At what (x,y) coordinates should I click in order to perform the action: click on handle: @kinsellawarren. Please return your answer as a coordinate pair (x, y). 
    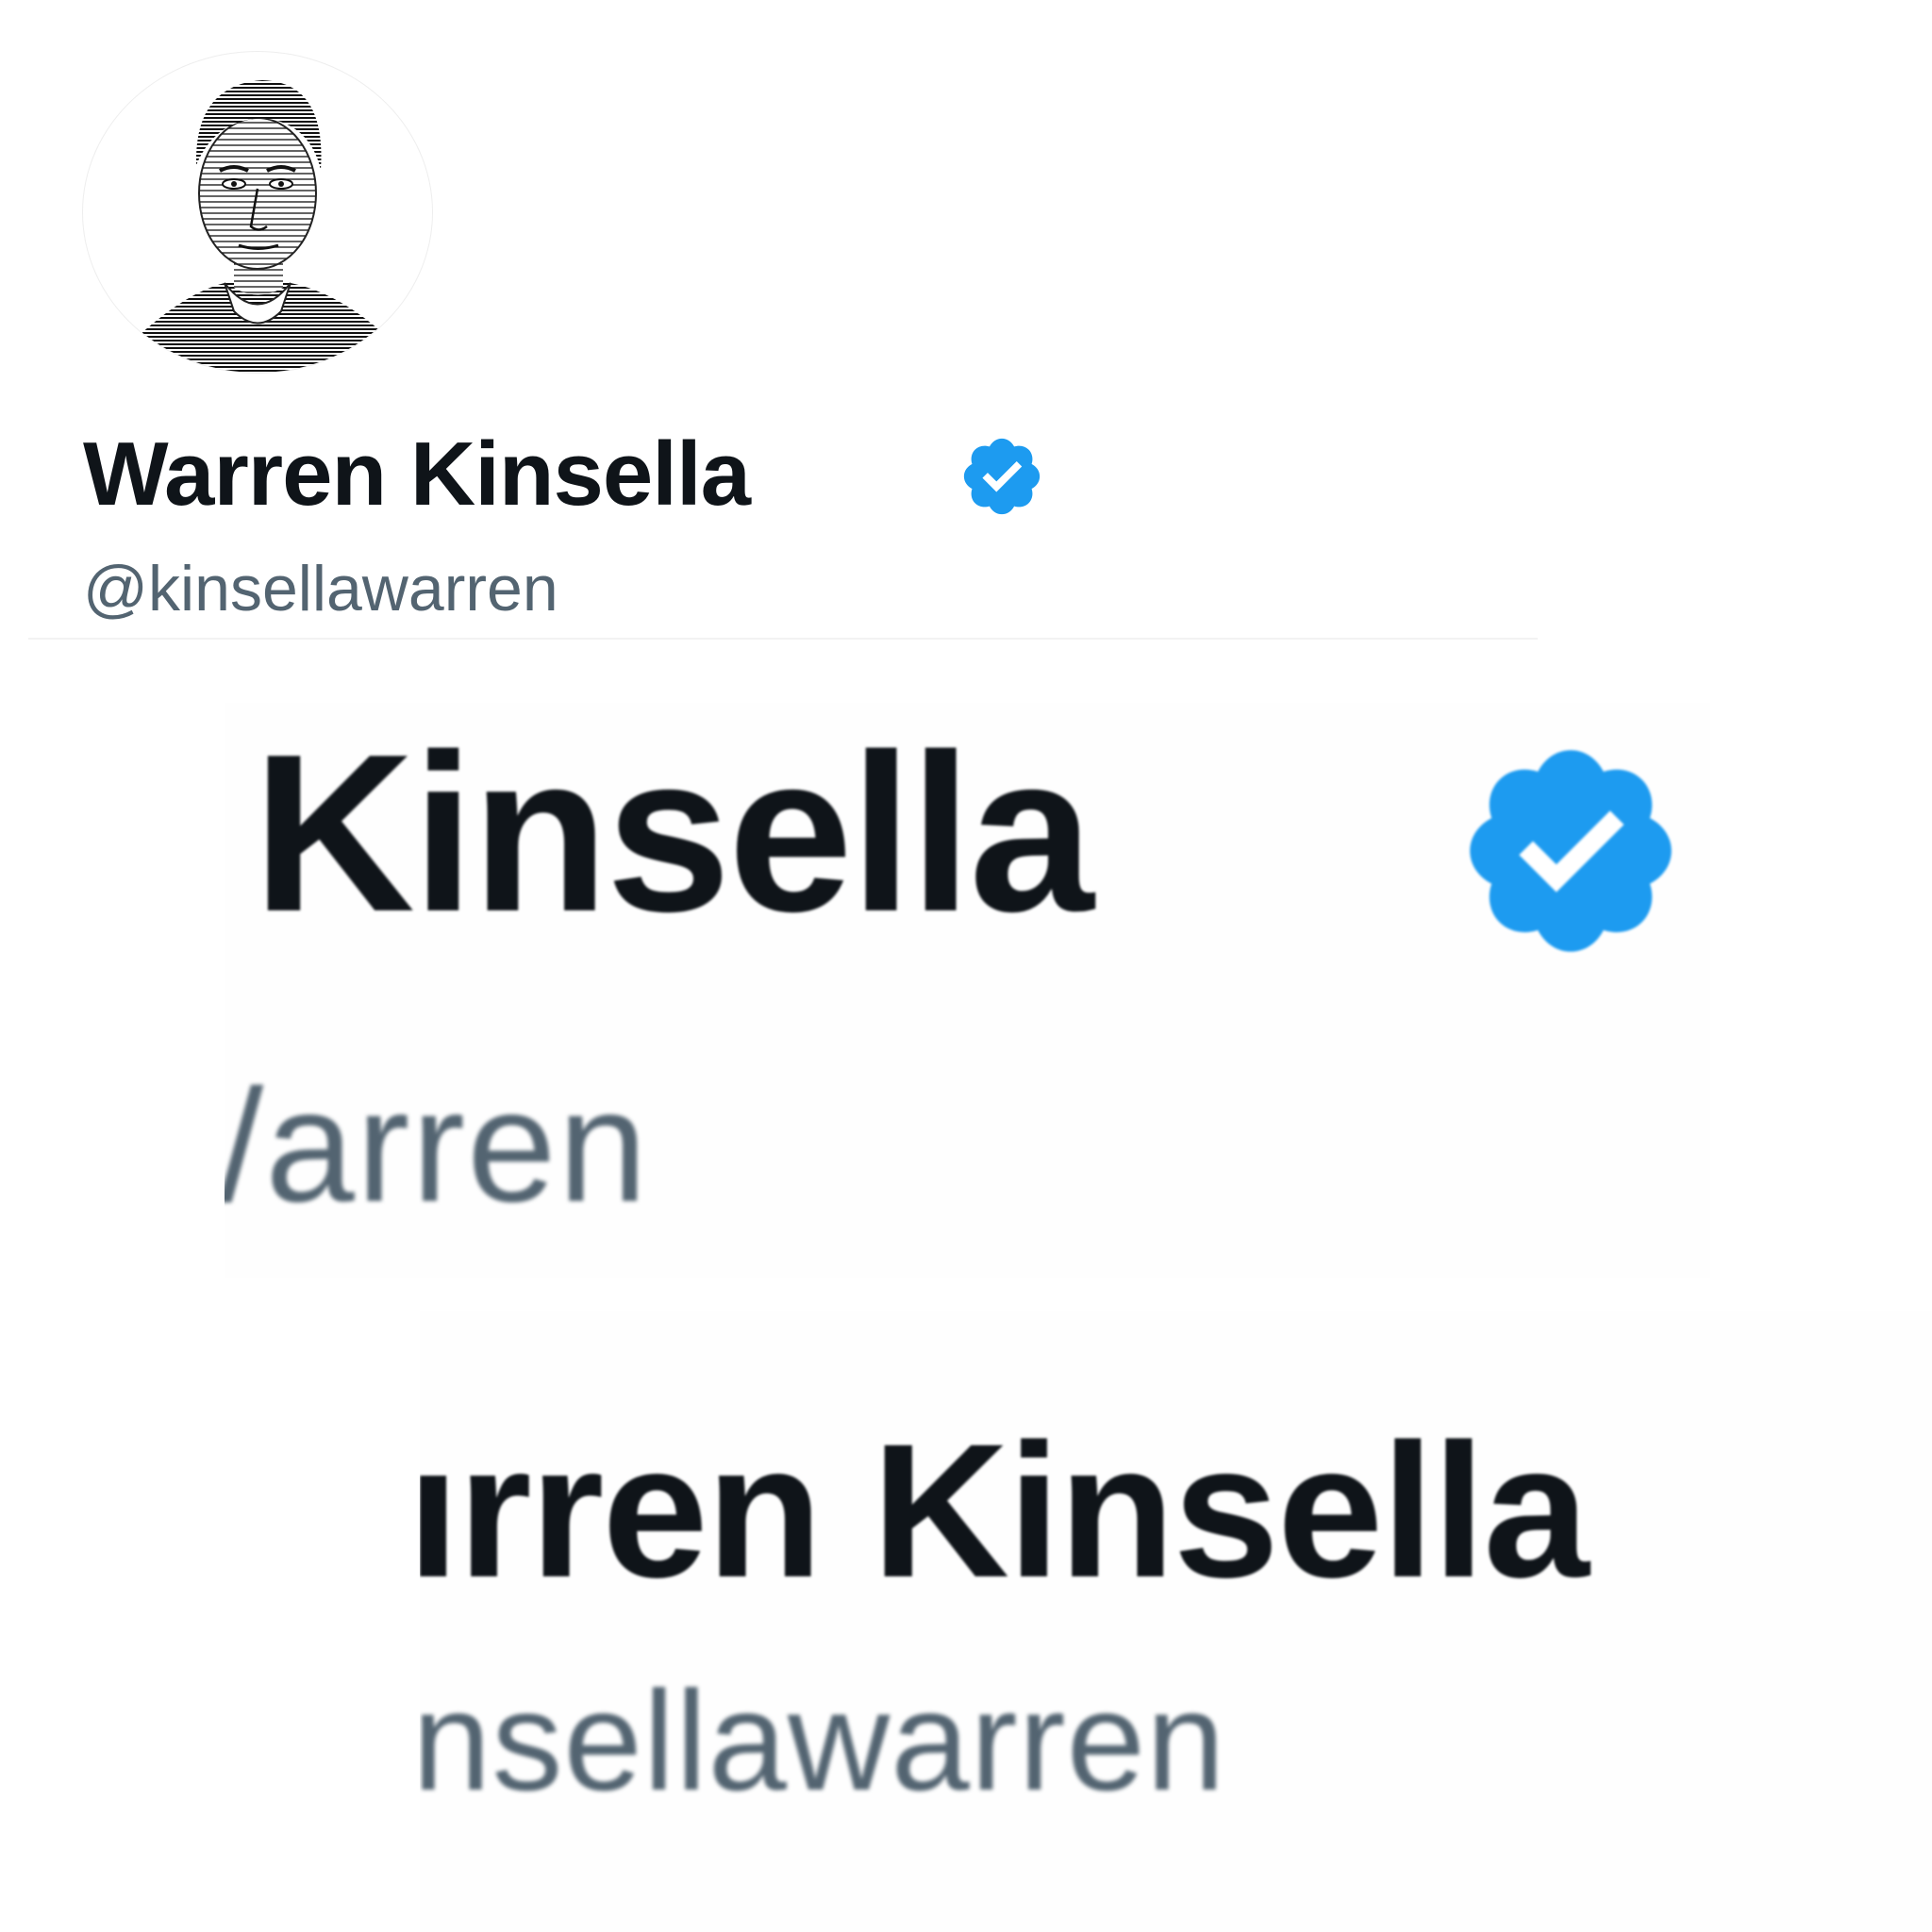
    Looking at the image, I should click on (320, 589).